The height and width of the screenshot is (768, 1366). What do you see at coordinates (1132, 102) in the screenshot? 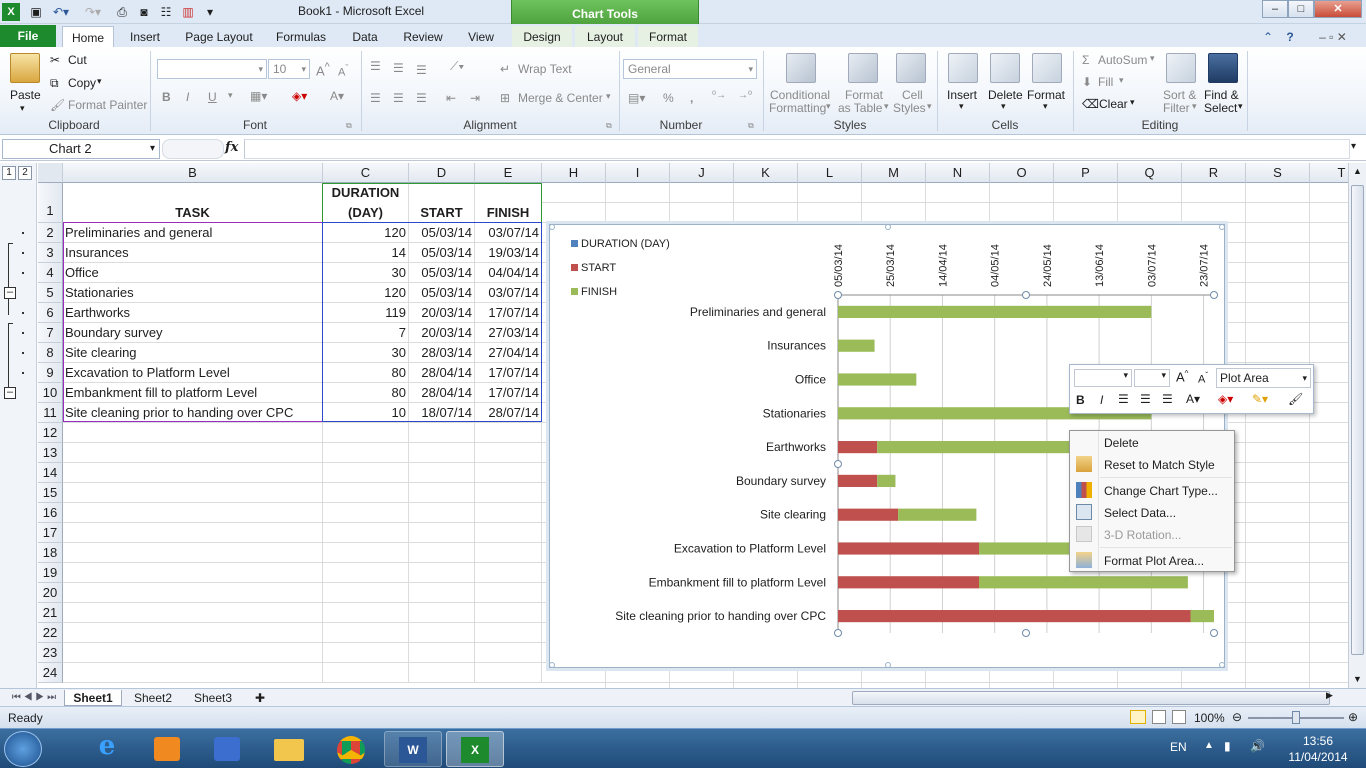
I see `clear-dropdown-icon: ▾` at bounding box center [1132, 102].